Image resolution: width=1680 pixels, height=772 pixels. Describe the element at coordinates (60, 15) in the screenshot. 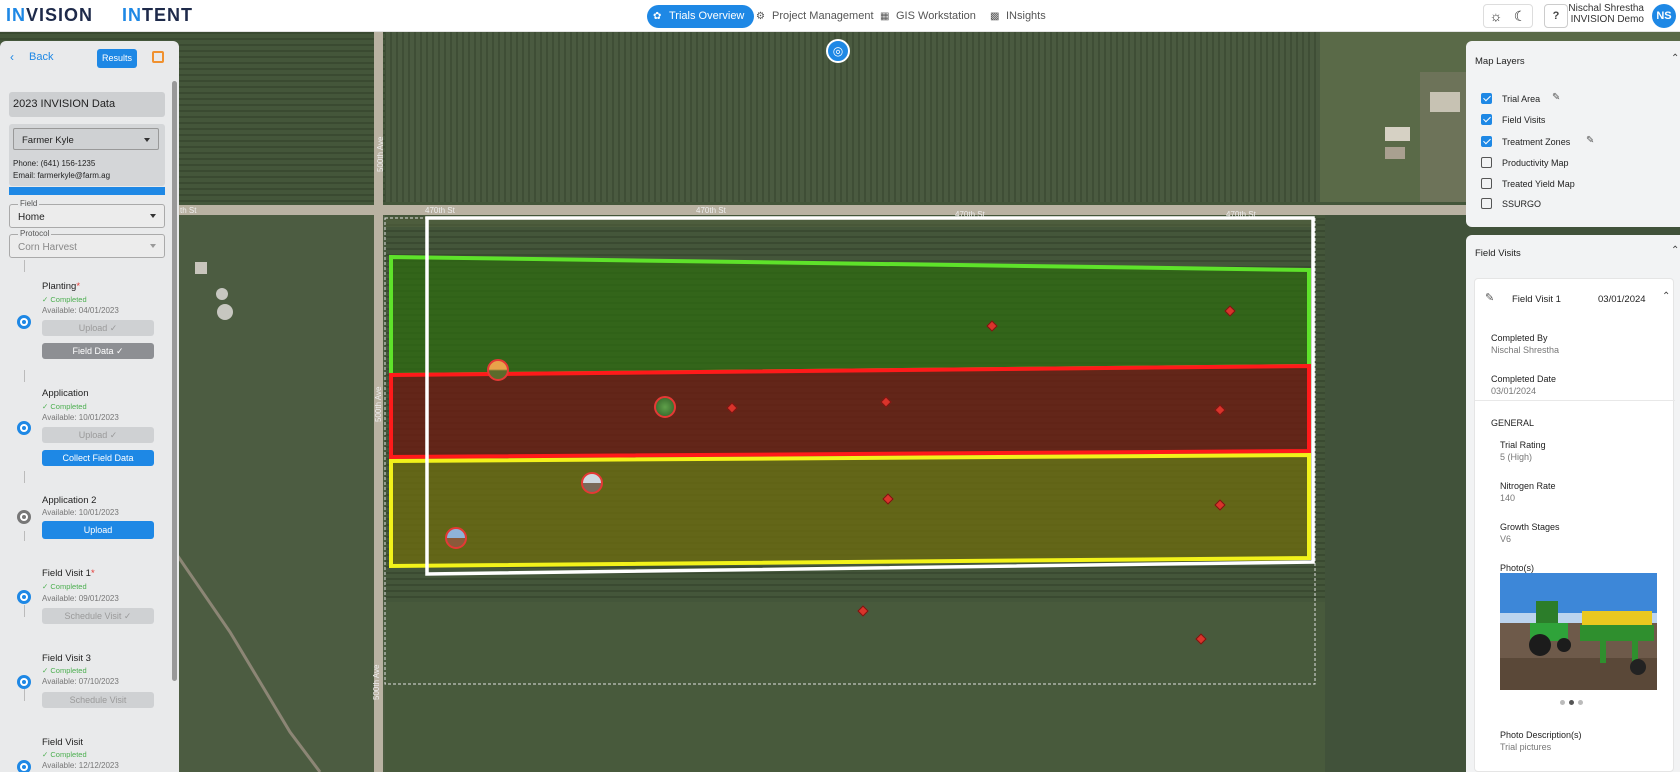

I see `logo-left-text: VISION` at that location.